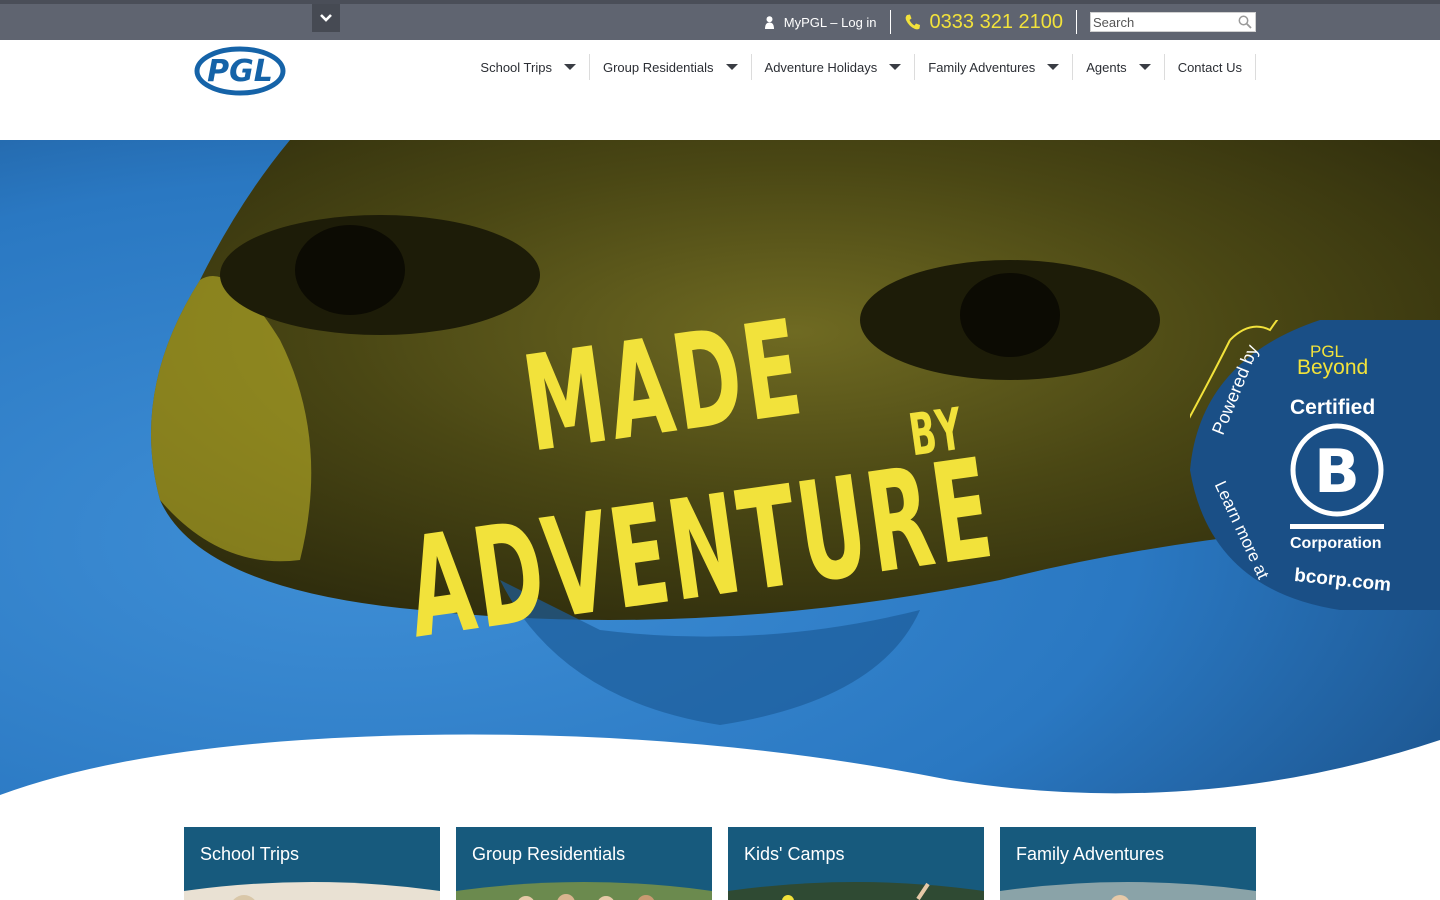 This screenshot has height=900, width=1440. I want to click on card-group-residentials: Group Residentials, so click(584, 863).